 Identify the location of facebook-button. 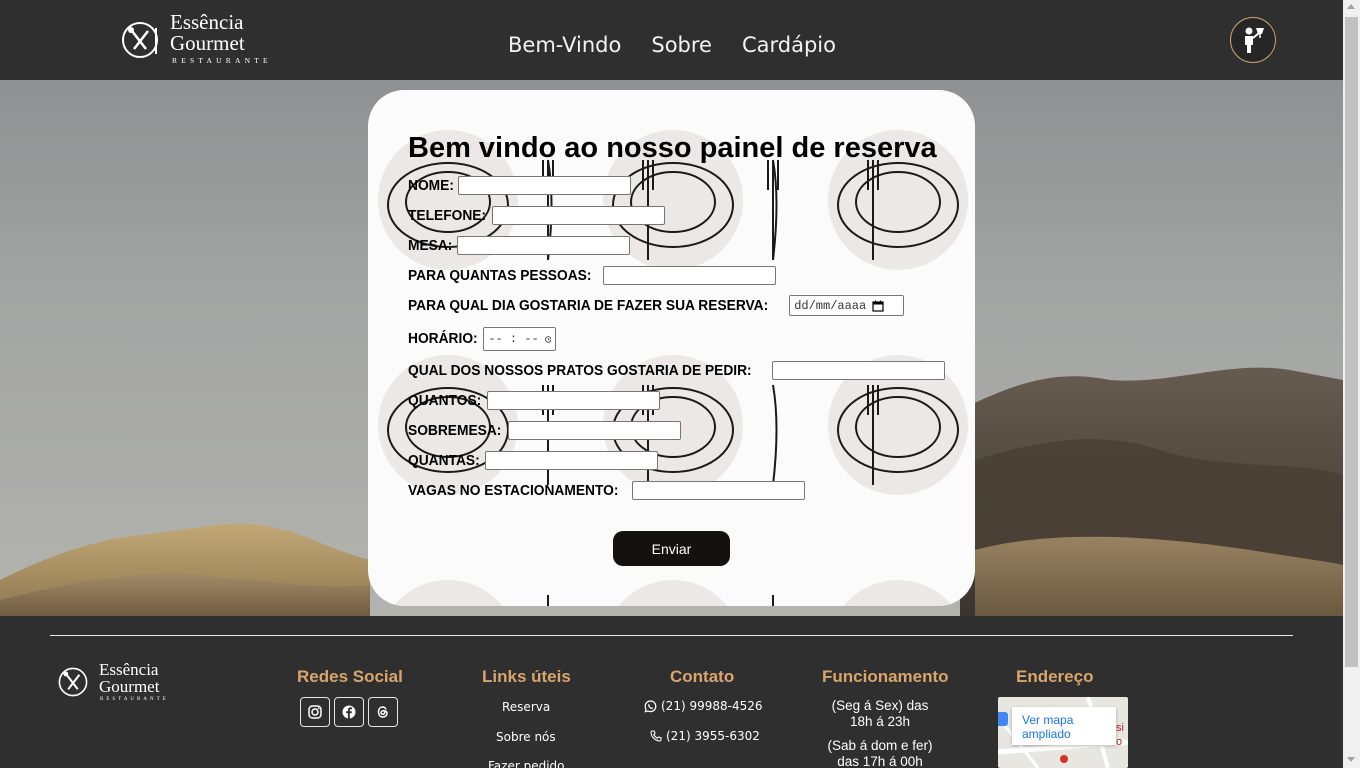
(349, 712).